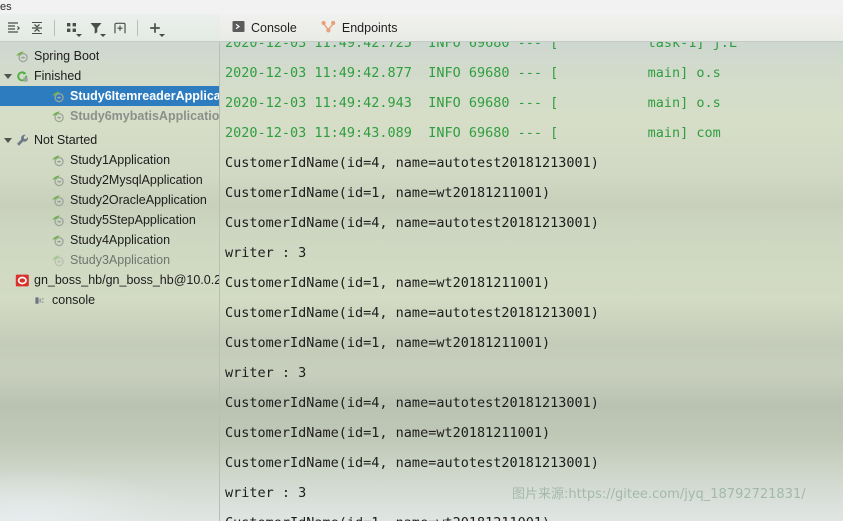 The height and width of the screenshot is (521, 843). I want to click on add-frame-icon, so click(120, 28).